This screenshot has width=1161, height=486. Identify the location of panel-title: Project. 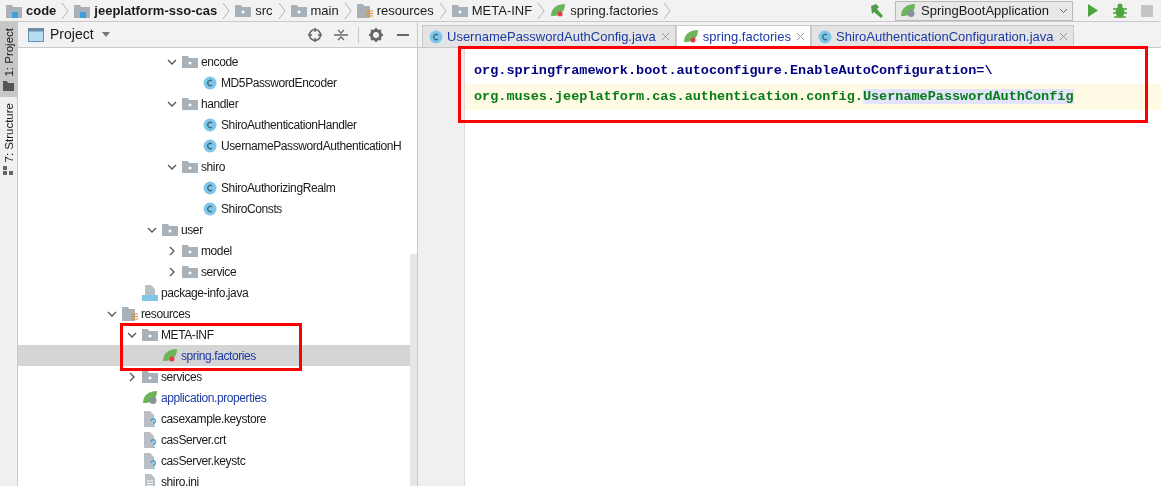
(72, 34).